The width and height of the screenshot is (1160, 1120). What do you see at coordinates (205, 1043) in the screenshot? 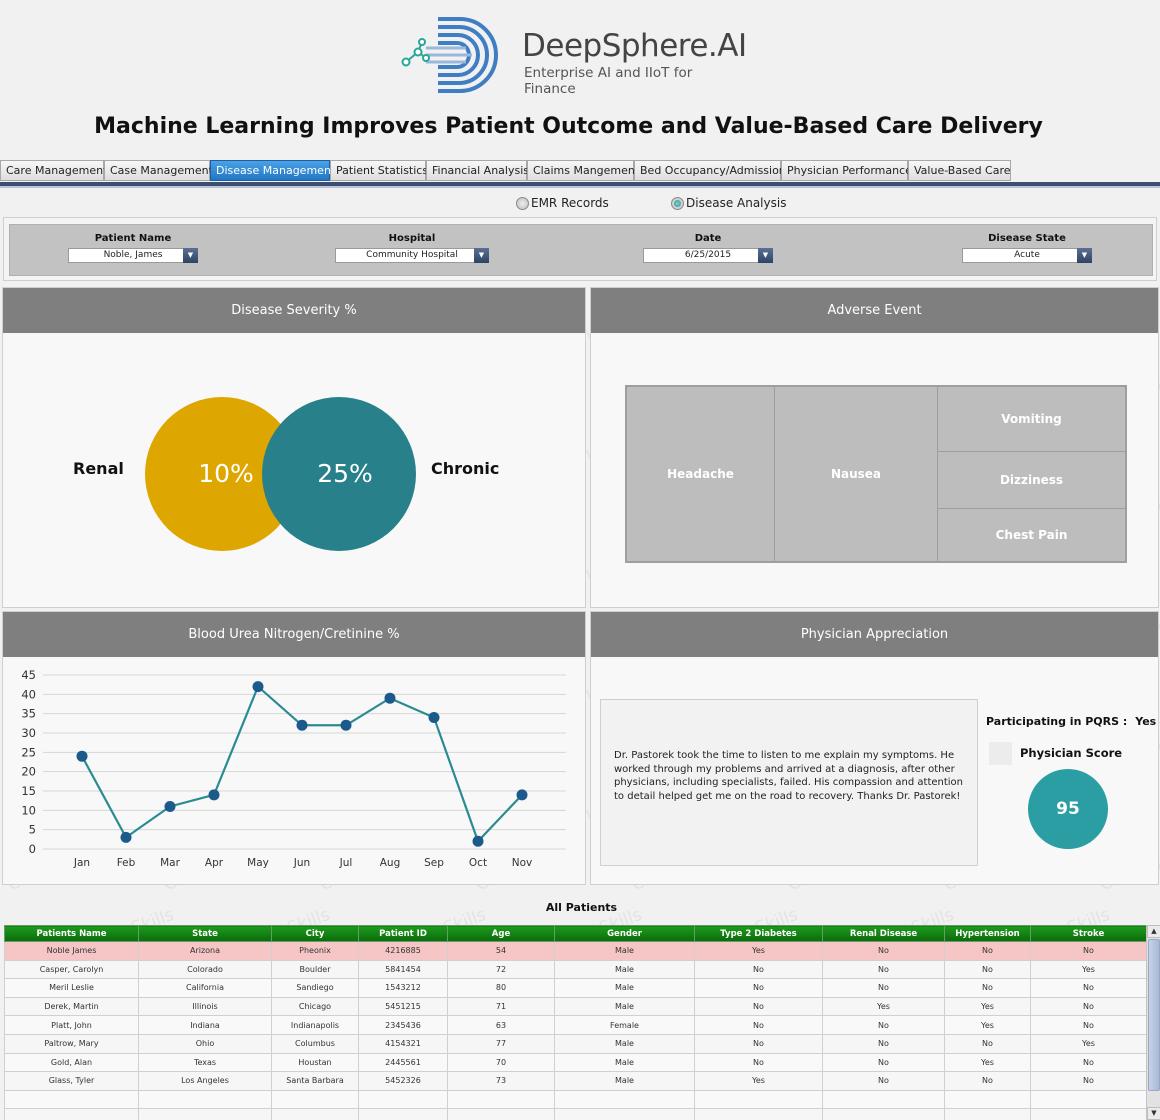
I see `table-cell: Ohio` at bounding box center [205, 1043].